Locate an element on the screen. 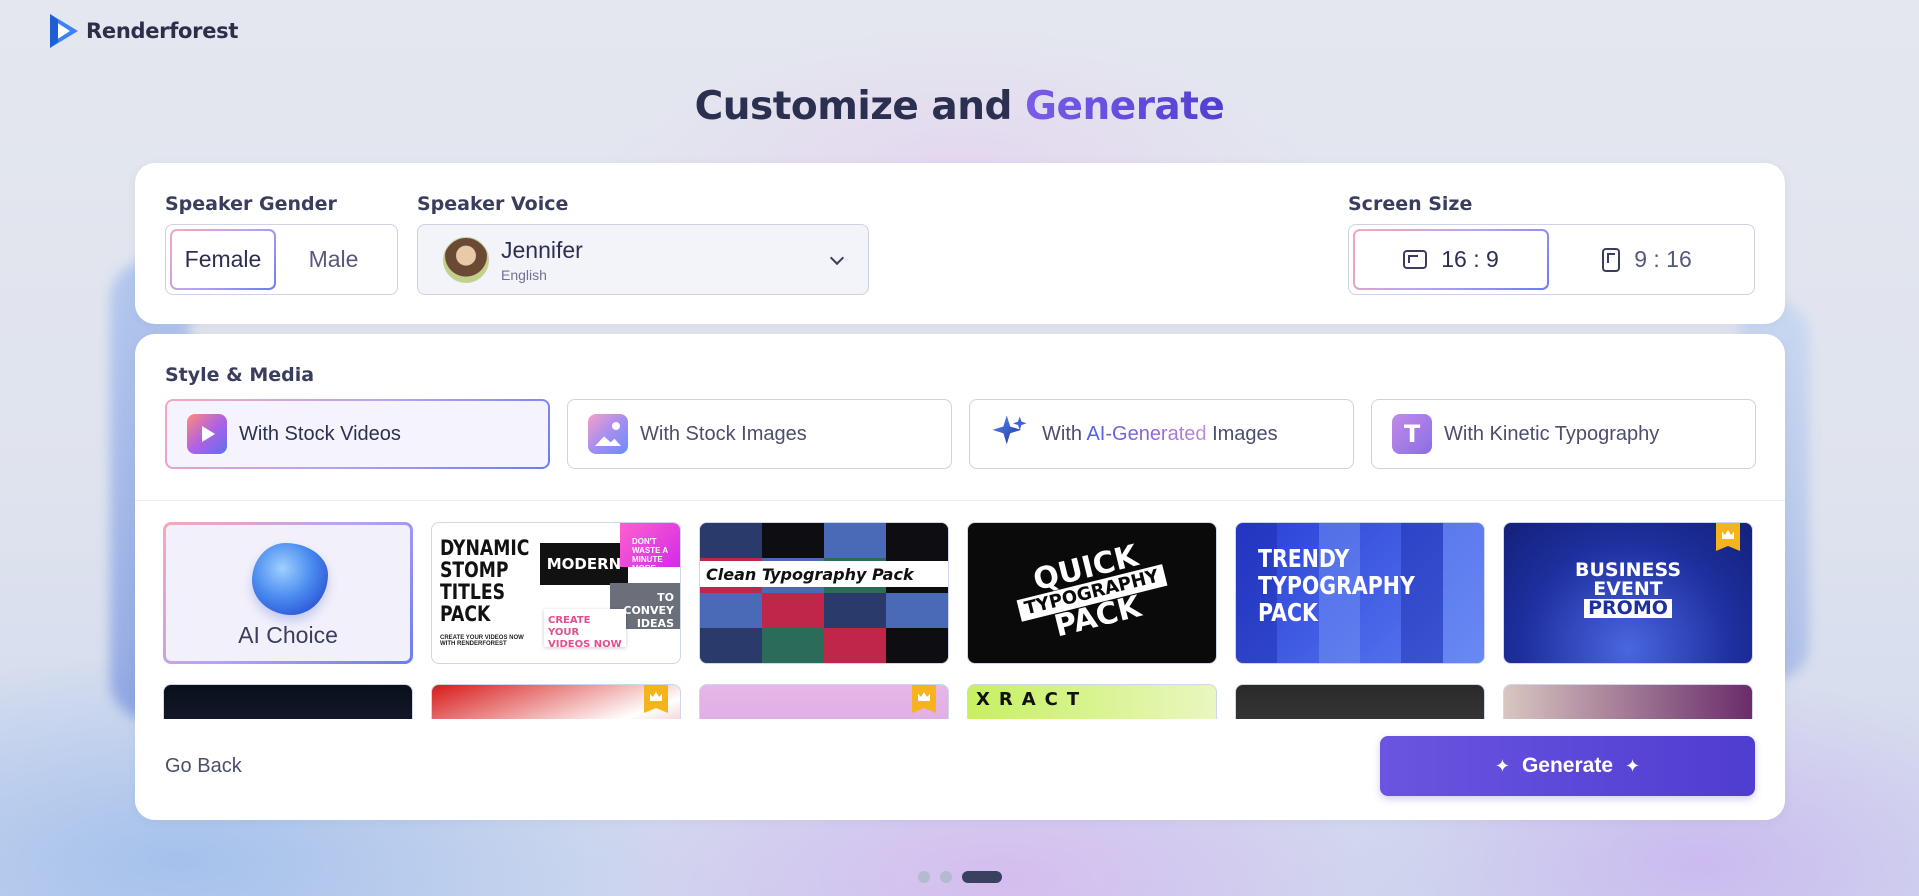 Image resolution: width=1919 pixels, height=896 pixels. speaker-gender-label: Speaker Gender is located at coordinates (251, 204).